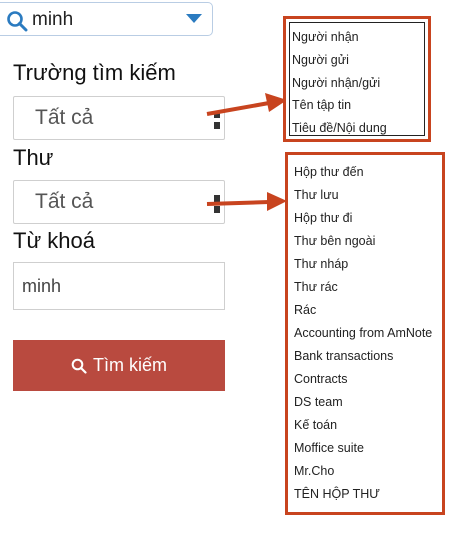 This screenshot has width=459, height=544. What do you see at coordinates (106, 19) in the screenshot?
I see `top-search-field: minh` at bounding box center [106, 19].